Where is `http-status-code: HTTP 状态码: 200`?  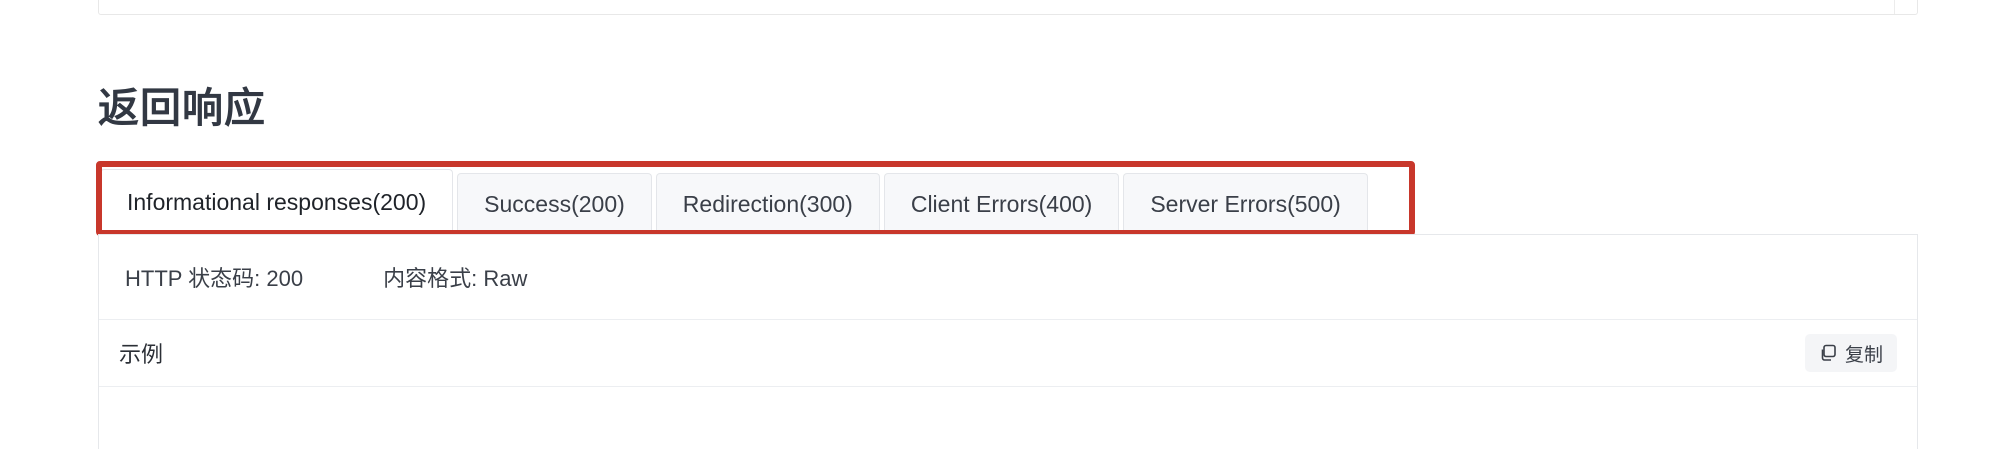
http-status-code: HTTP 状态码: 200 is located at coordinates (214, 278).